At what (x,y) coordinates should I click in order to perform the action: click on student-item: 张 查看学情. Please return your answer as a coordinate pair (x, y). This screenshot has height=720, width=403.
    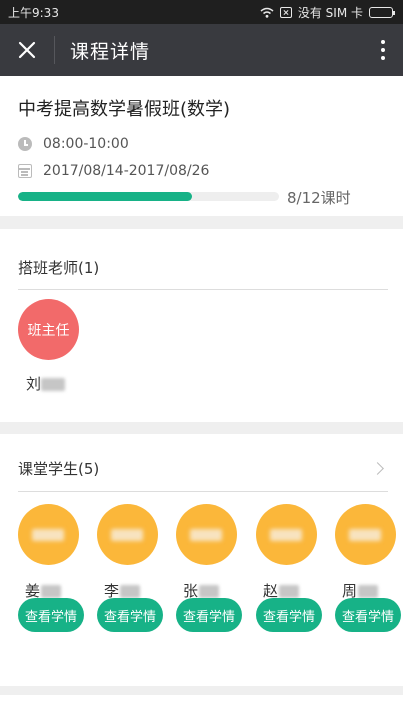
    Looking at the image, I should click on (209, 569).